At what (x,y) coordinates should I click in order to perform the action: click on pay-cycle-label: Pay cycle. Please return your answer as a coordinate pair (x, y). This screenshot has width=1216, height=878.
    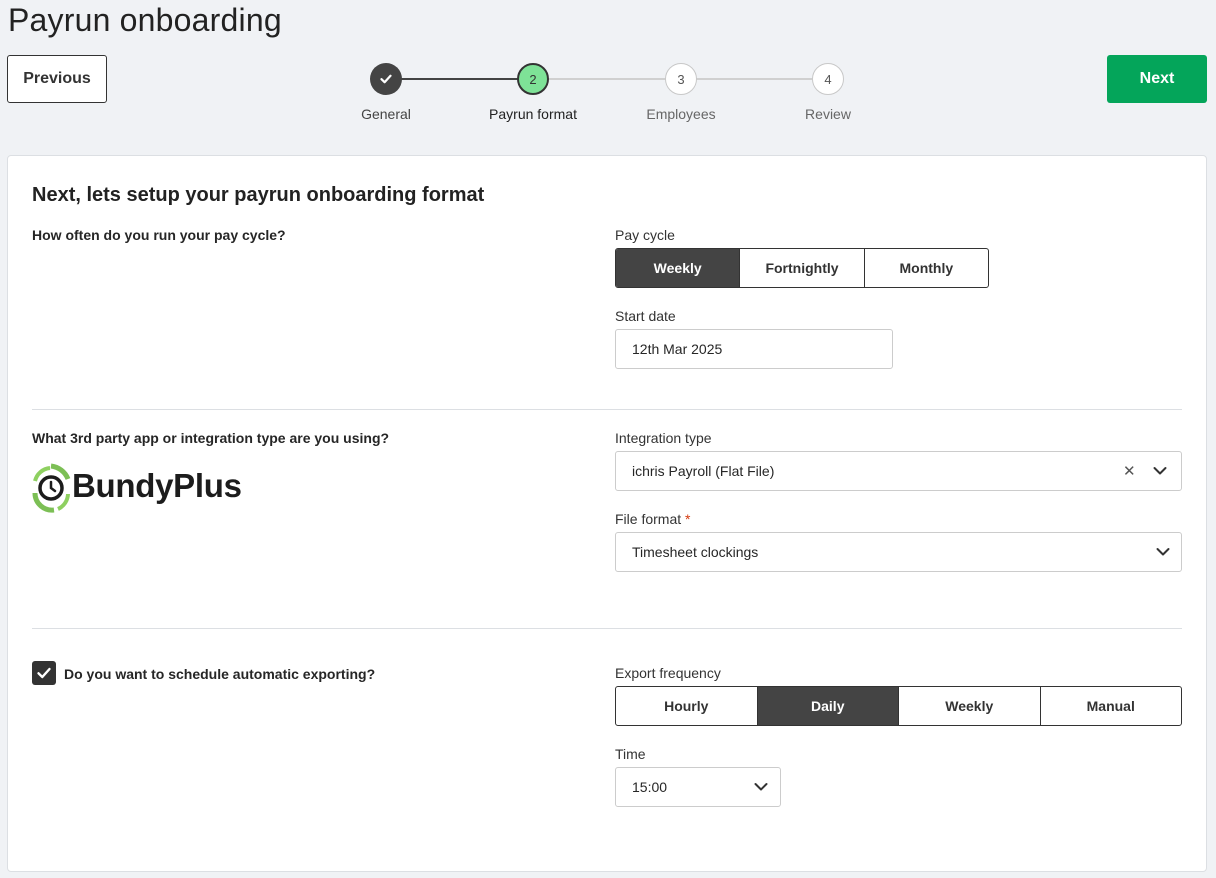
    Looking at the image, I should click on (645, 235).